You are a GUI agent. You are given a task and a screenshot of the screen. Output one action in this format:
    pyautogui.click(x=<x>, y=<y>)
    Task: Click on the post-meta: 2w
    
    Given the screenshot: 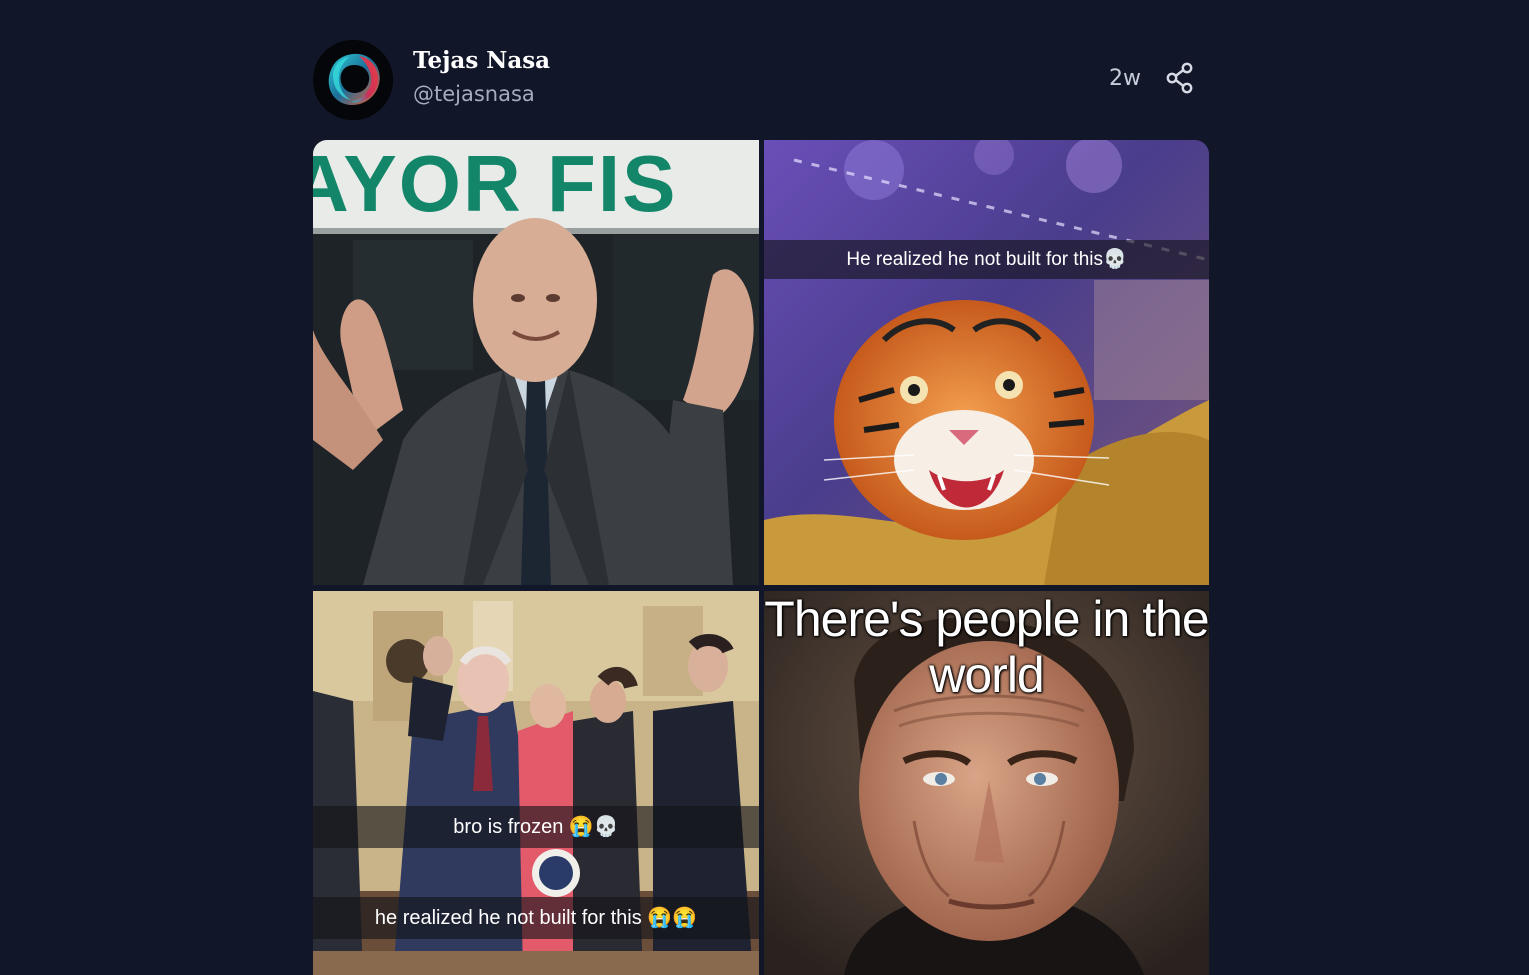 What is the action you would take?
    pyautogui.click(x=1152, y=78)
    